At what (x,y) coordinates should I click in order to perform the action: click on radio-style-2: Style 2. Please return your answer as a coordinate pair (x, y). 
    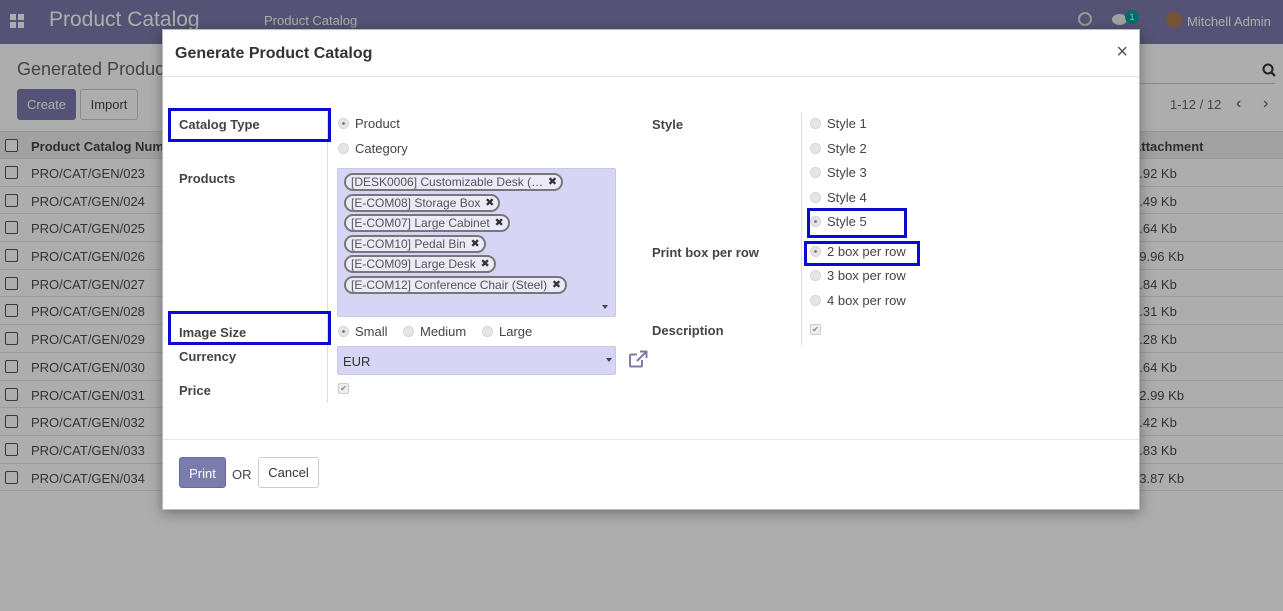
    Looking at the image, I should click on (838, 148).